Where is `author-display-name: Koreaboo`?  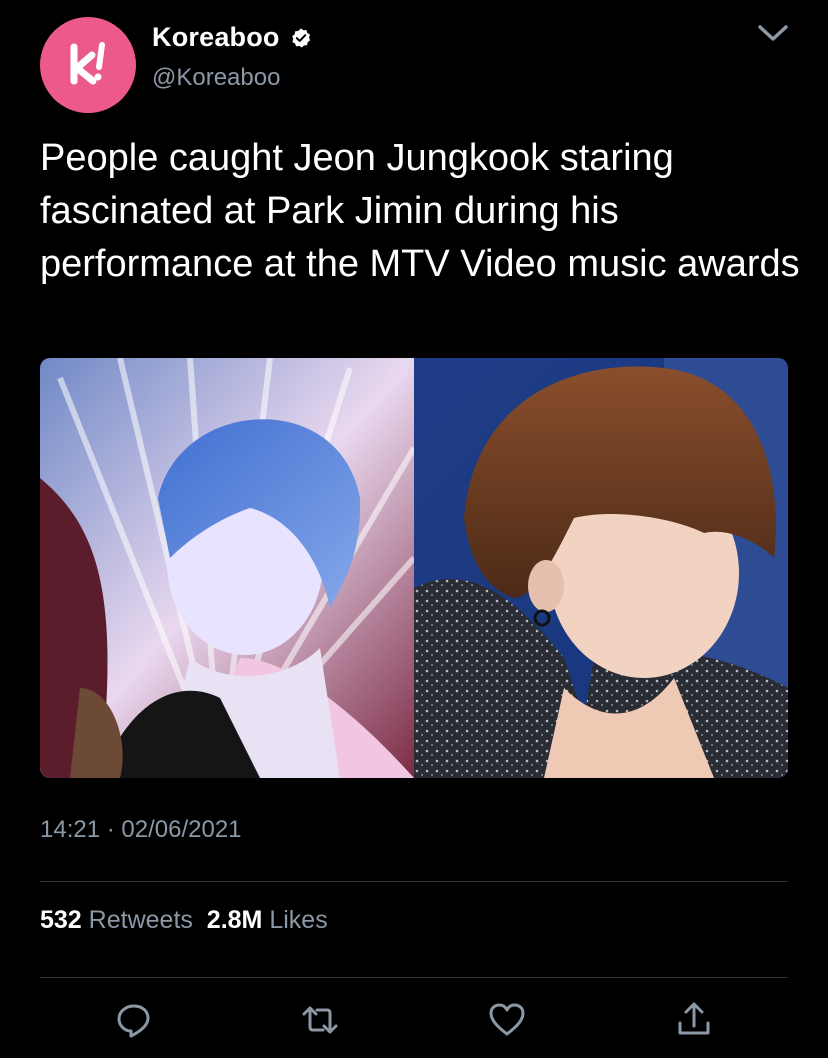 author-display-name: Koreaboo is located at coordinates (216, 37).